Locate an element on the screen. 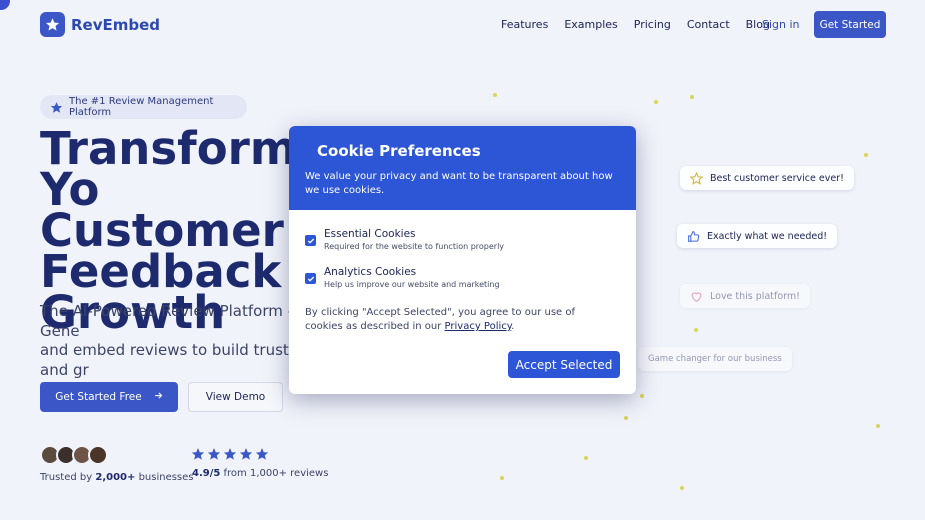 The width and height of the screenshot is (925, 520). cookie-dialog-title: Cookie Preferences is located at coordinates (399, 151).